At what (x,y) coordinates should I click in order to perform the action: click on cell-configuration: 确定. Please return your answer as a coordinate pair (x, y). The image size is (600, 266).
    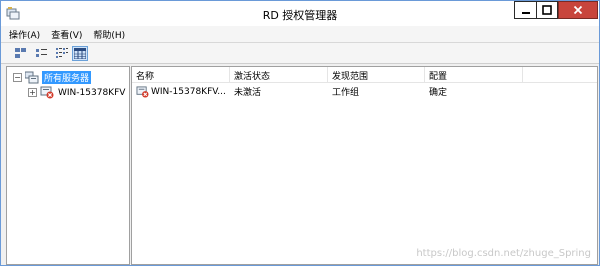
    Looking at the image, I should click on (438, 93).